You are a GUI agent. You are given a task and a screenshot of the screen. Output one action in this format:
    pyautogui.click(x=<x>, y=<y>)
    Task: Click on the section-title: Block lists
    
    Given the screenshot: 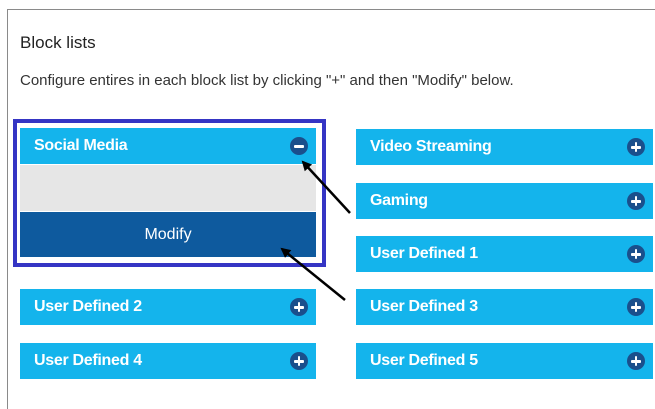 What is the action you would take?
    pyautogui.click(x=58, y=42)
    